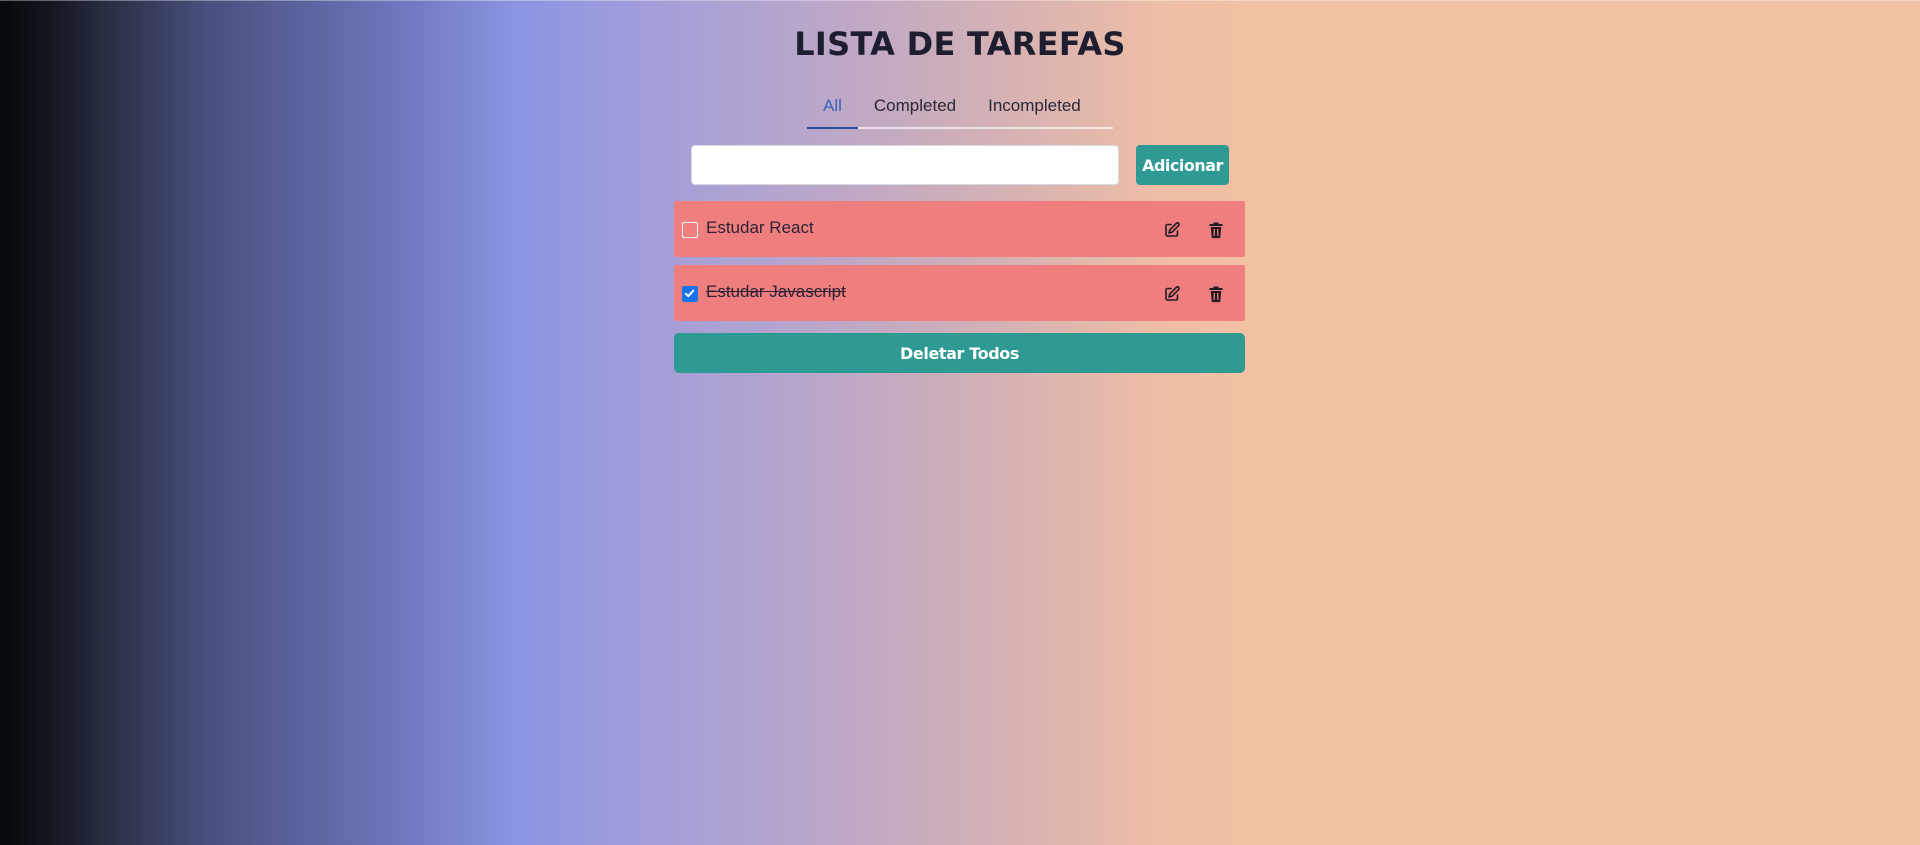 The height and width of the screenshot is (845, 1920). I want to click on page-title: LISTA DE TAREFAS, so click(960, 44).